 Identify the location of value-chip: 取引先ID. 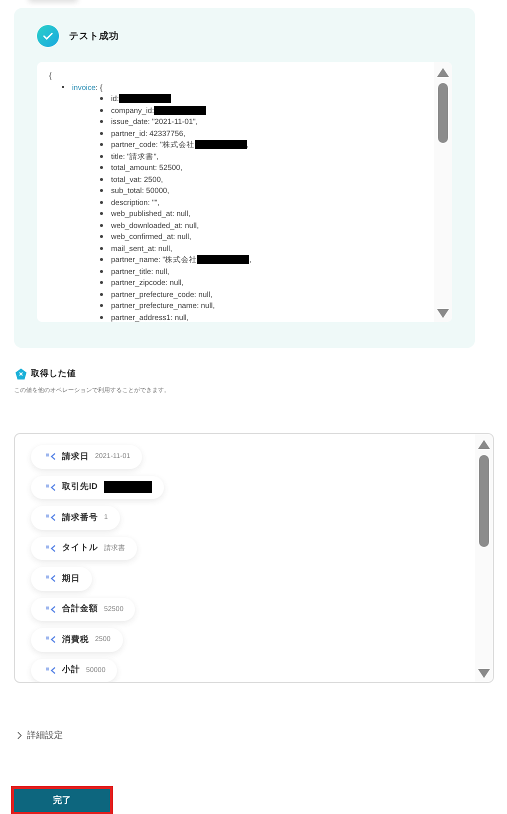
(97, 487).